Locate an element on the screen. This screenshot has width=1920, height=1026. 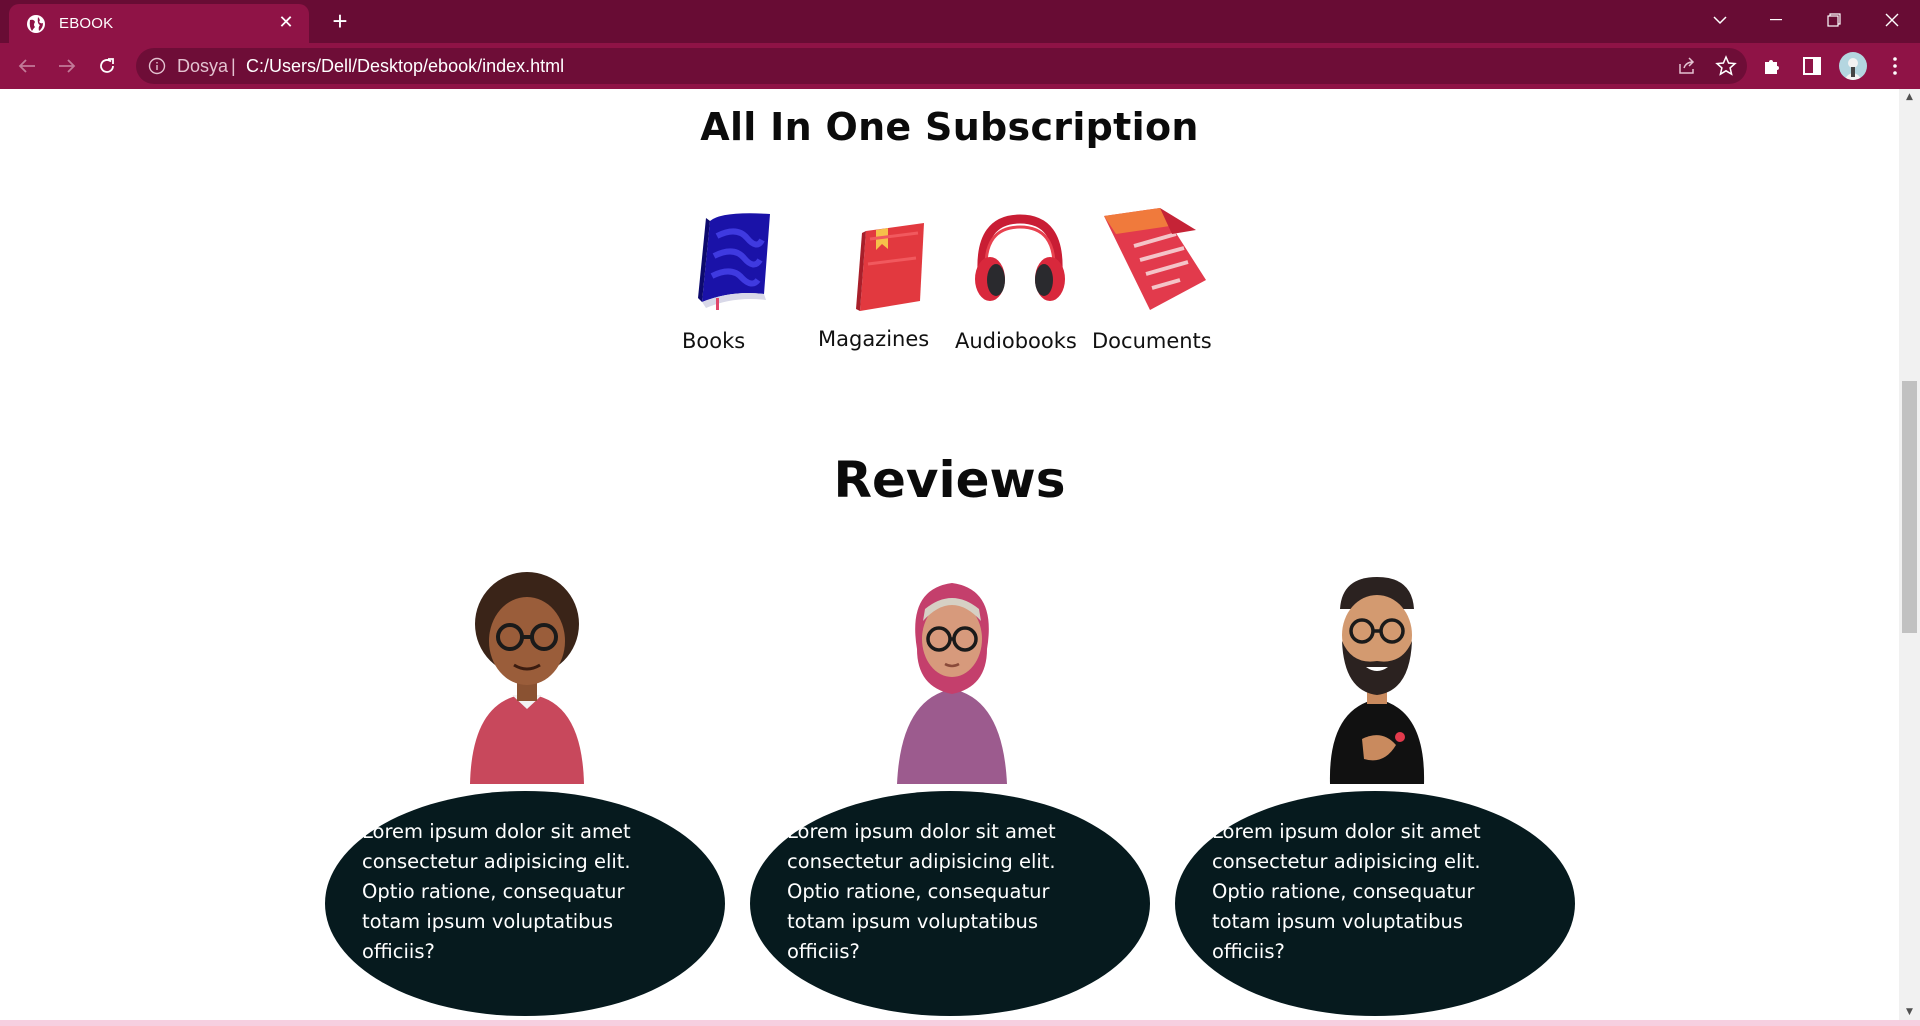
side-panel-icon is located at coordinates (1812, 66).